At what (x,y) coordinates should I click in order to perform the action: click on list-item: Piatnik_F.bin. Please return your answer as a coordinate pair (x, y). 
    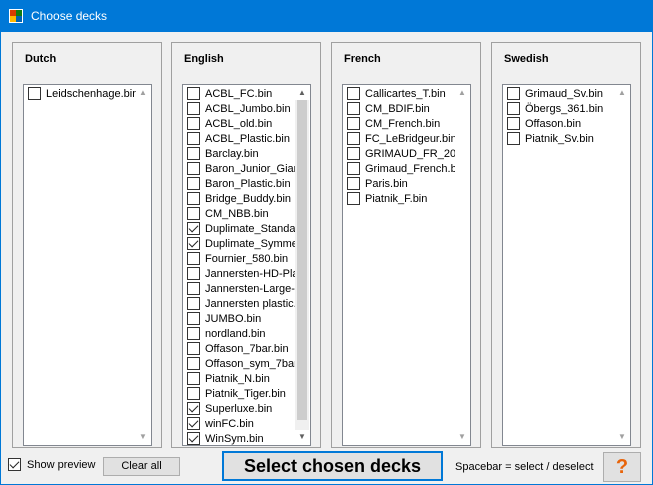
    Looking at the image, I should click on (399, 198).